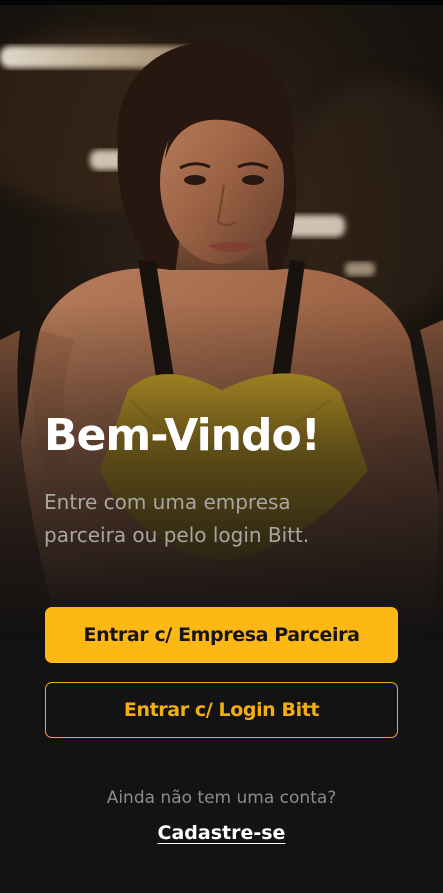 The image size is (443, 893). I want to click on bitt-login-button: Entrar c/ Login Bitt, so click(221, 710).